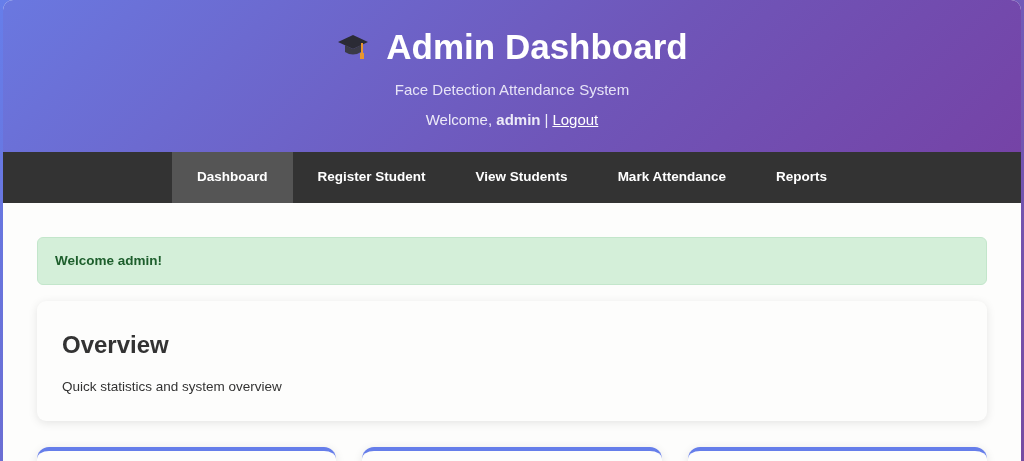 The height and width of the screenshot is (461, 1024). I want to click on nav-tab: Mark Attendance, so click(671, 177).